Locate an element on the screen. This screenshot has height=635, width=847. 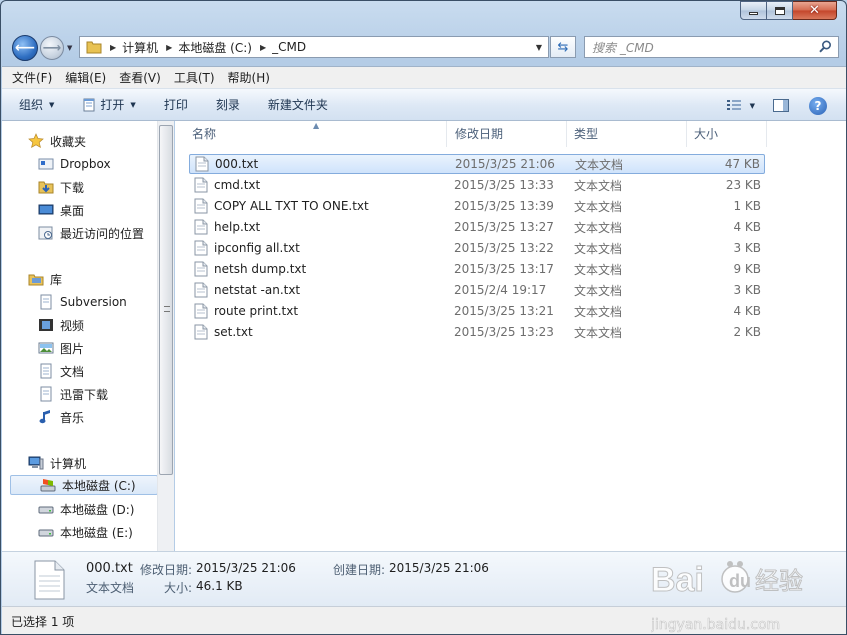
menu-tools: 工具(T) is located at coordinates (194, 77).